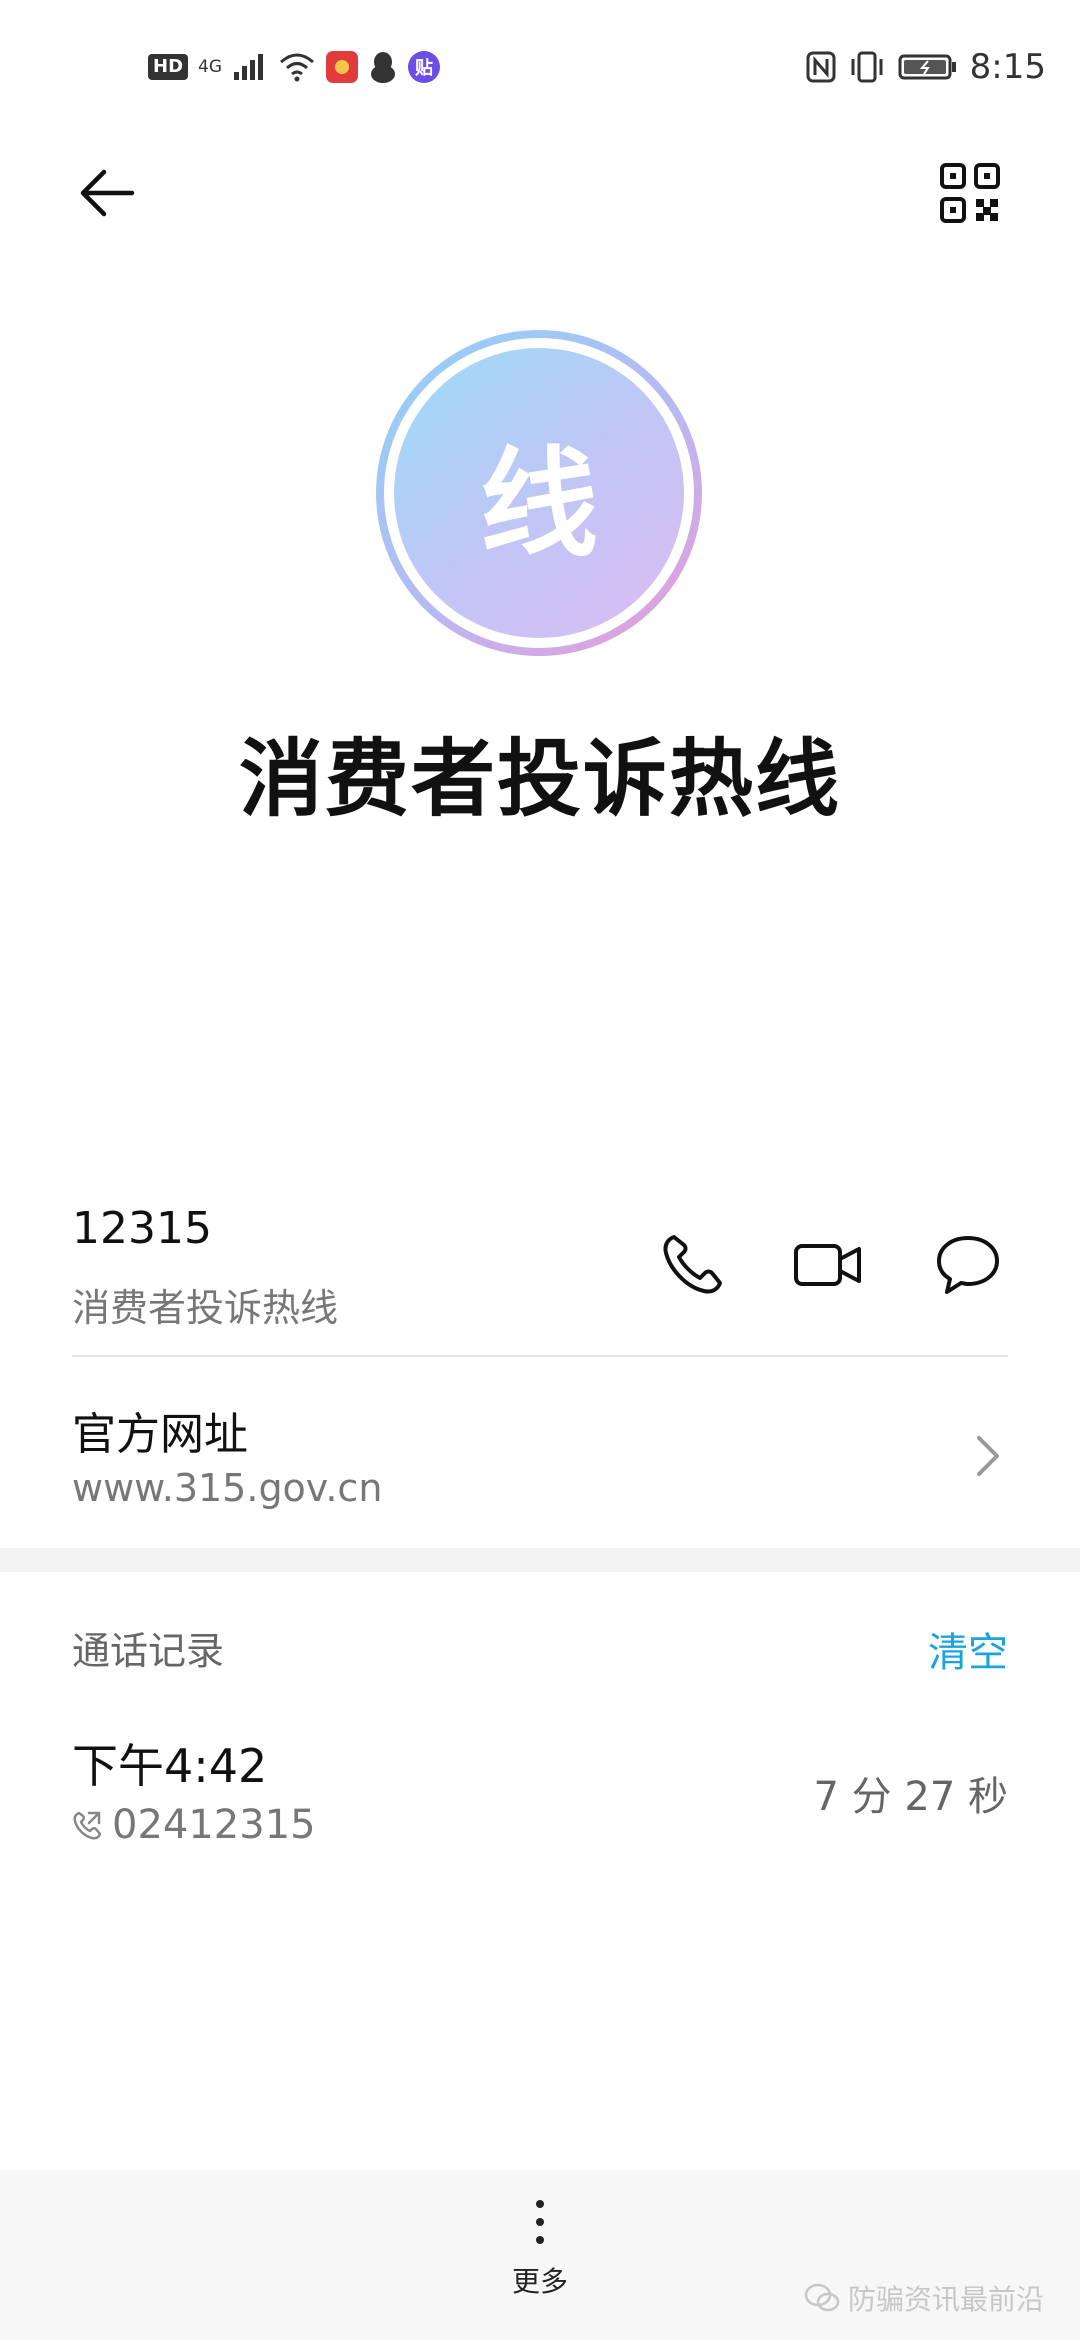  I want to click on more-button: 更多, so click(540, 2256).